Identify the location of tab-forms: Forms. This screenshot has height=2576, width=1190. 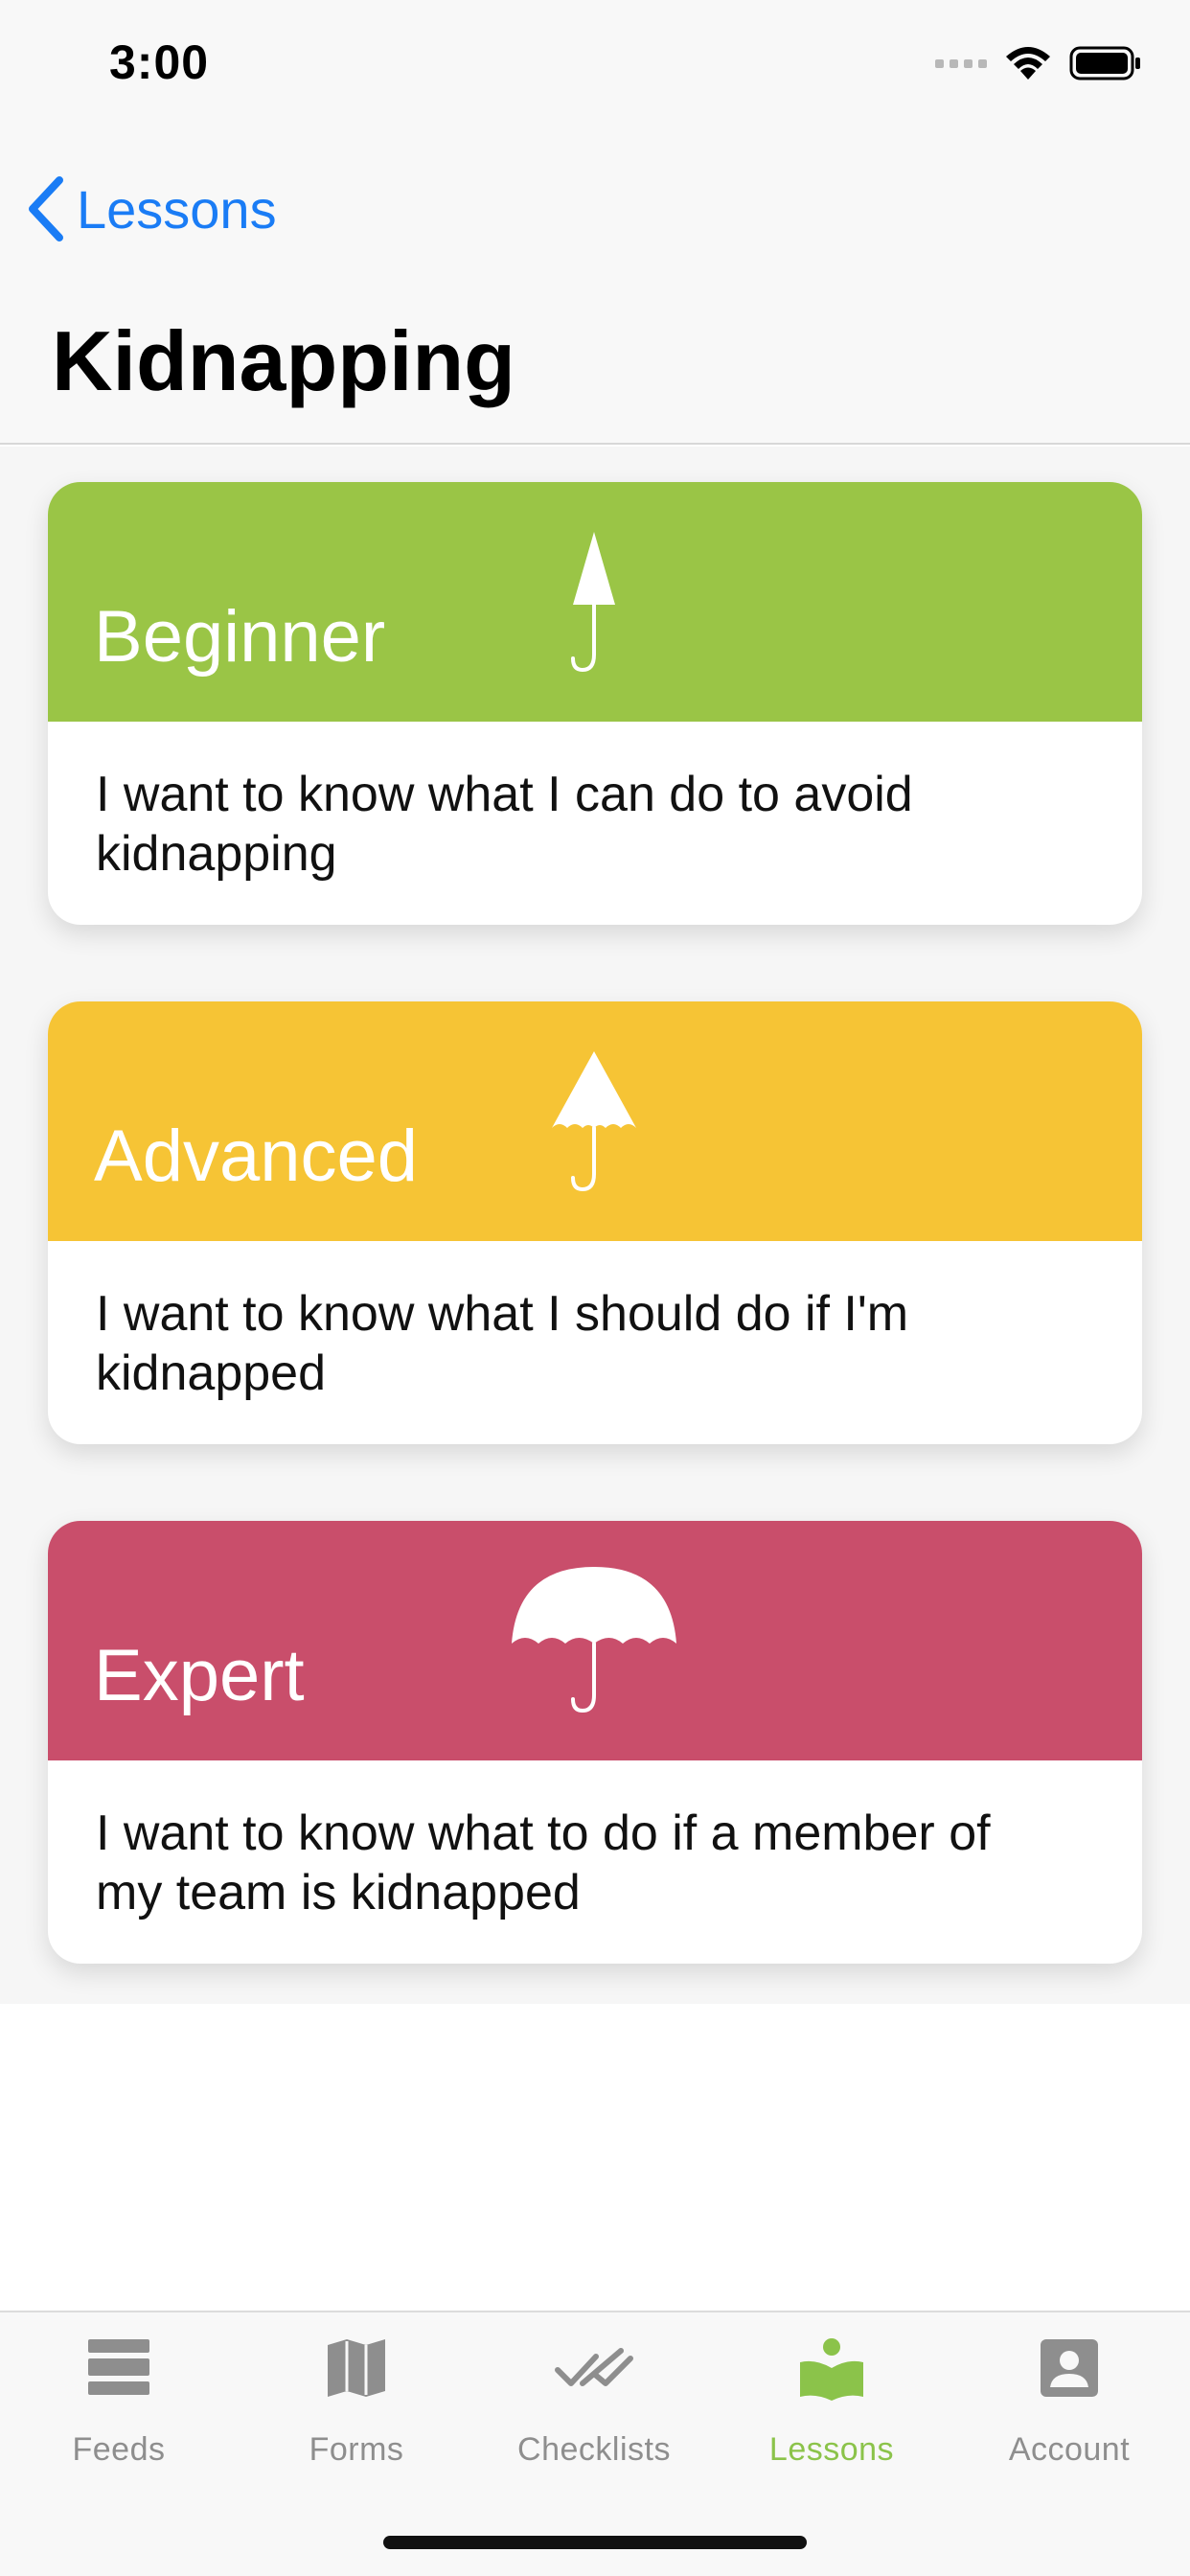
(357, 2408).